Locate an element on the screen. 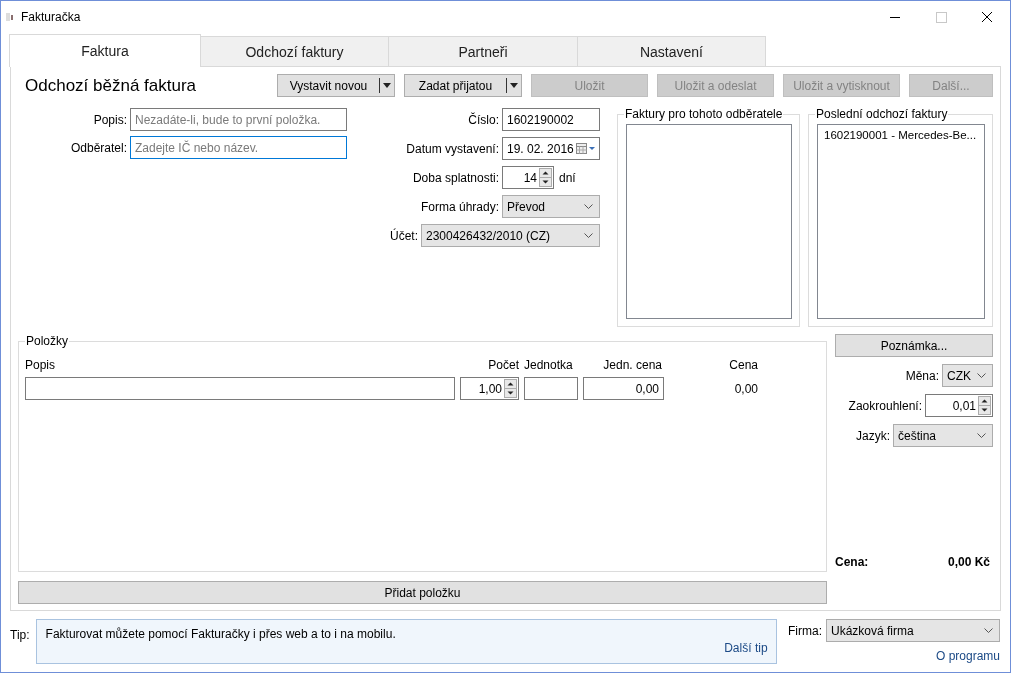  group-title: Poslední odchozí faktury is located at coordinates (882, 114).